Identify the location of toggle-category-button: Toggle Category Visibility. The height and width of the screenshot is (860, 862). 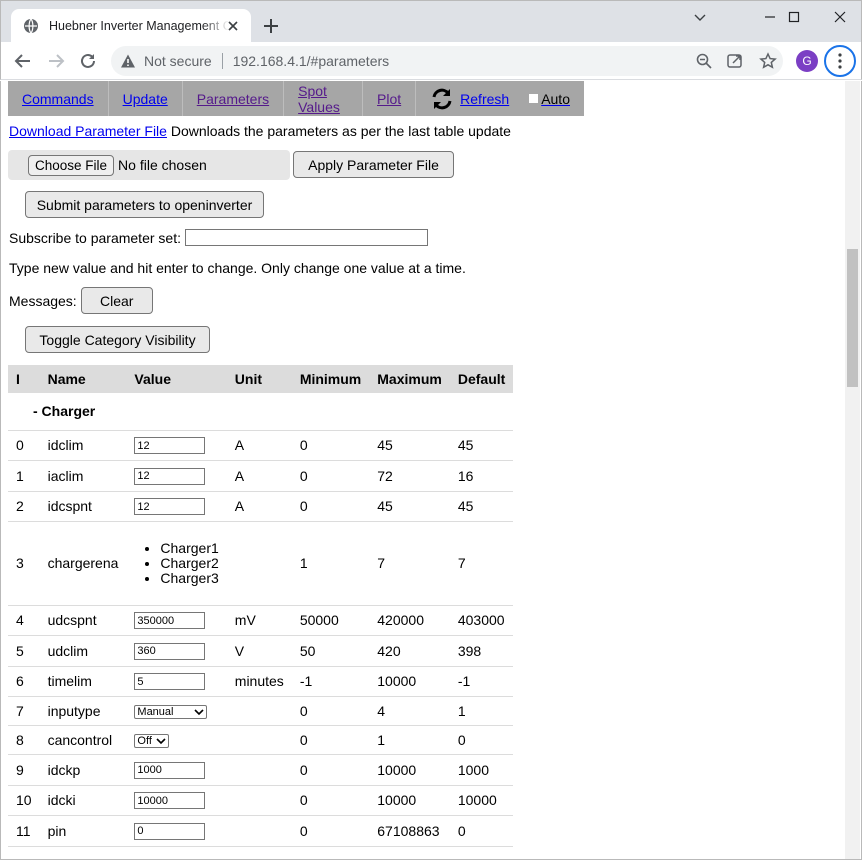
(117, 339).